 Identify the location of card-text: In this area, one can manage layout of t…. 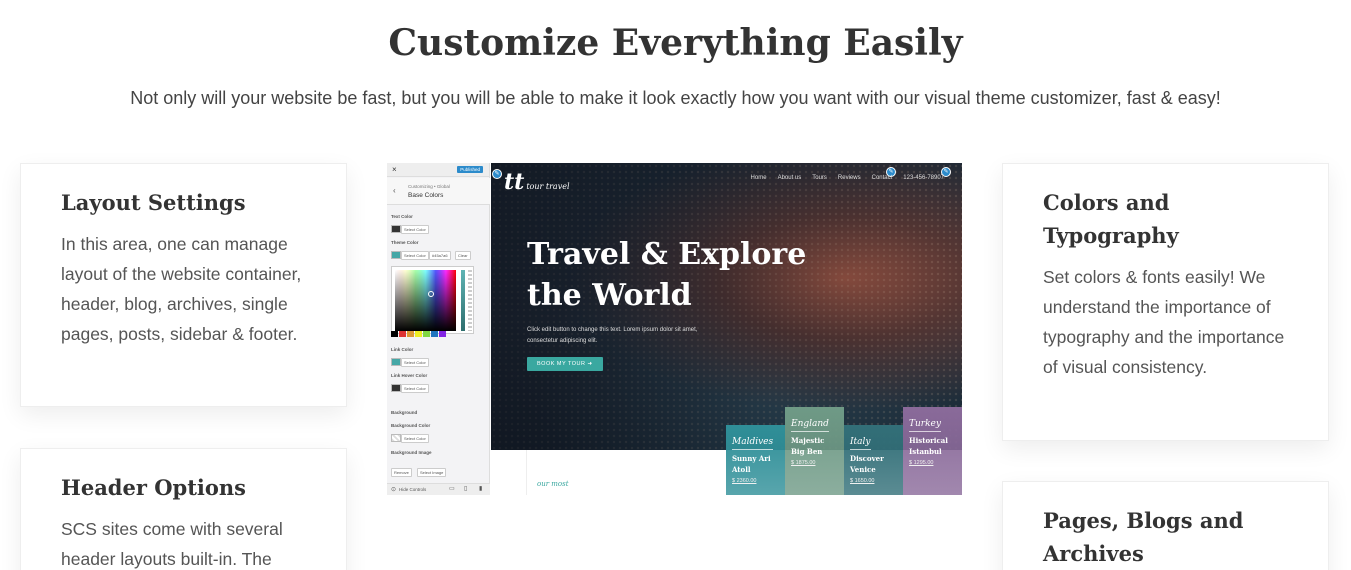
(181, 289).